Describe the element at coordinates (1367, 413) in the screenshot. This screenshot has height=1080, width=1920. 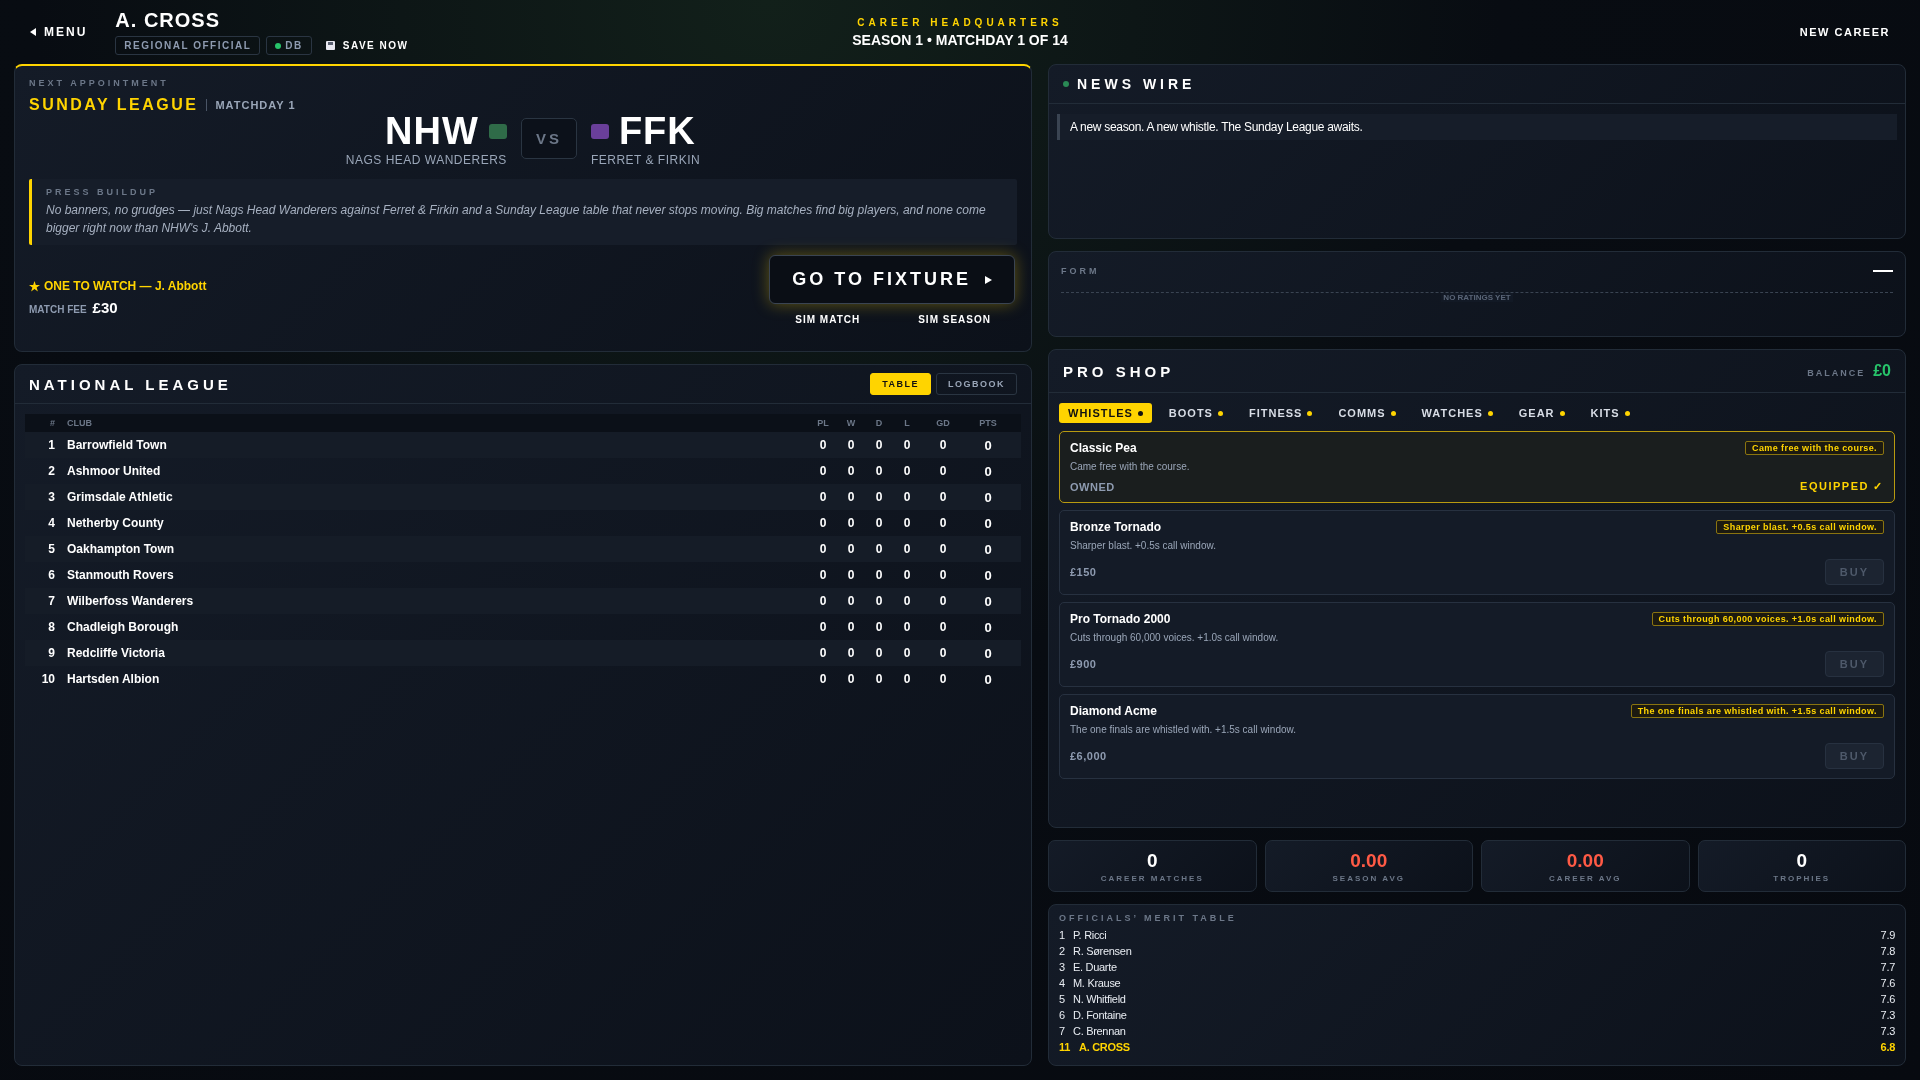
I see `category-tab: COMMS` at that location.